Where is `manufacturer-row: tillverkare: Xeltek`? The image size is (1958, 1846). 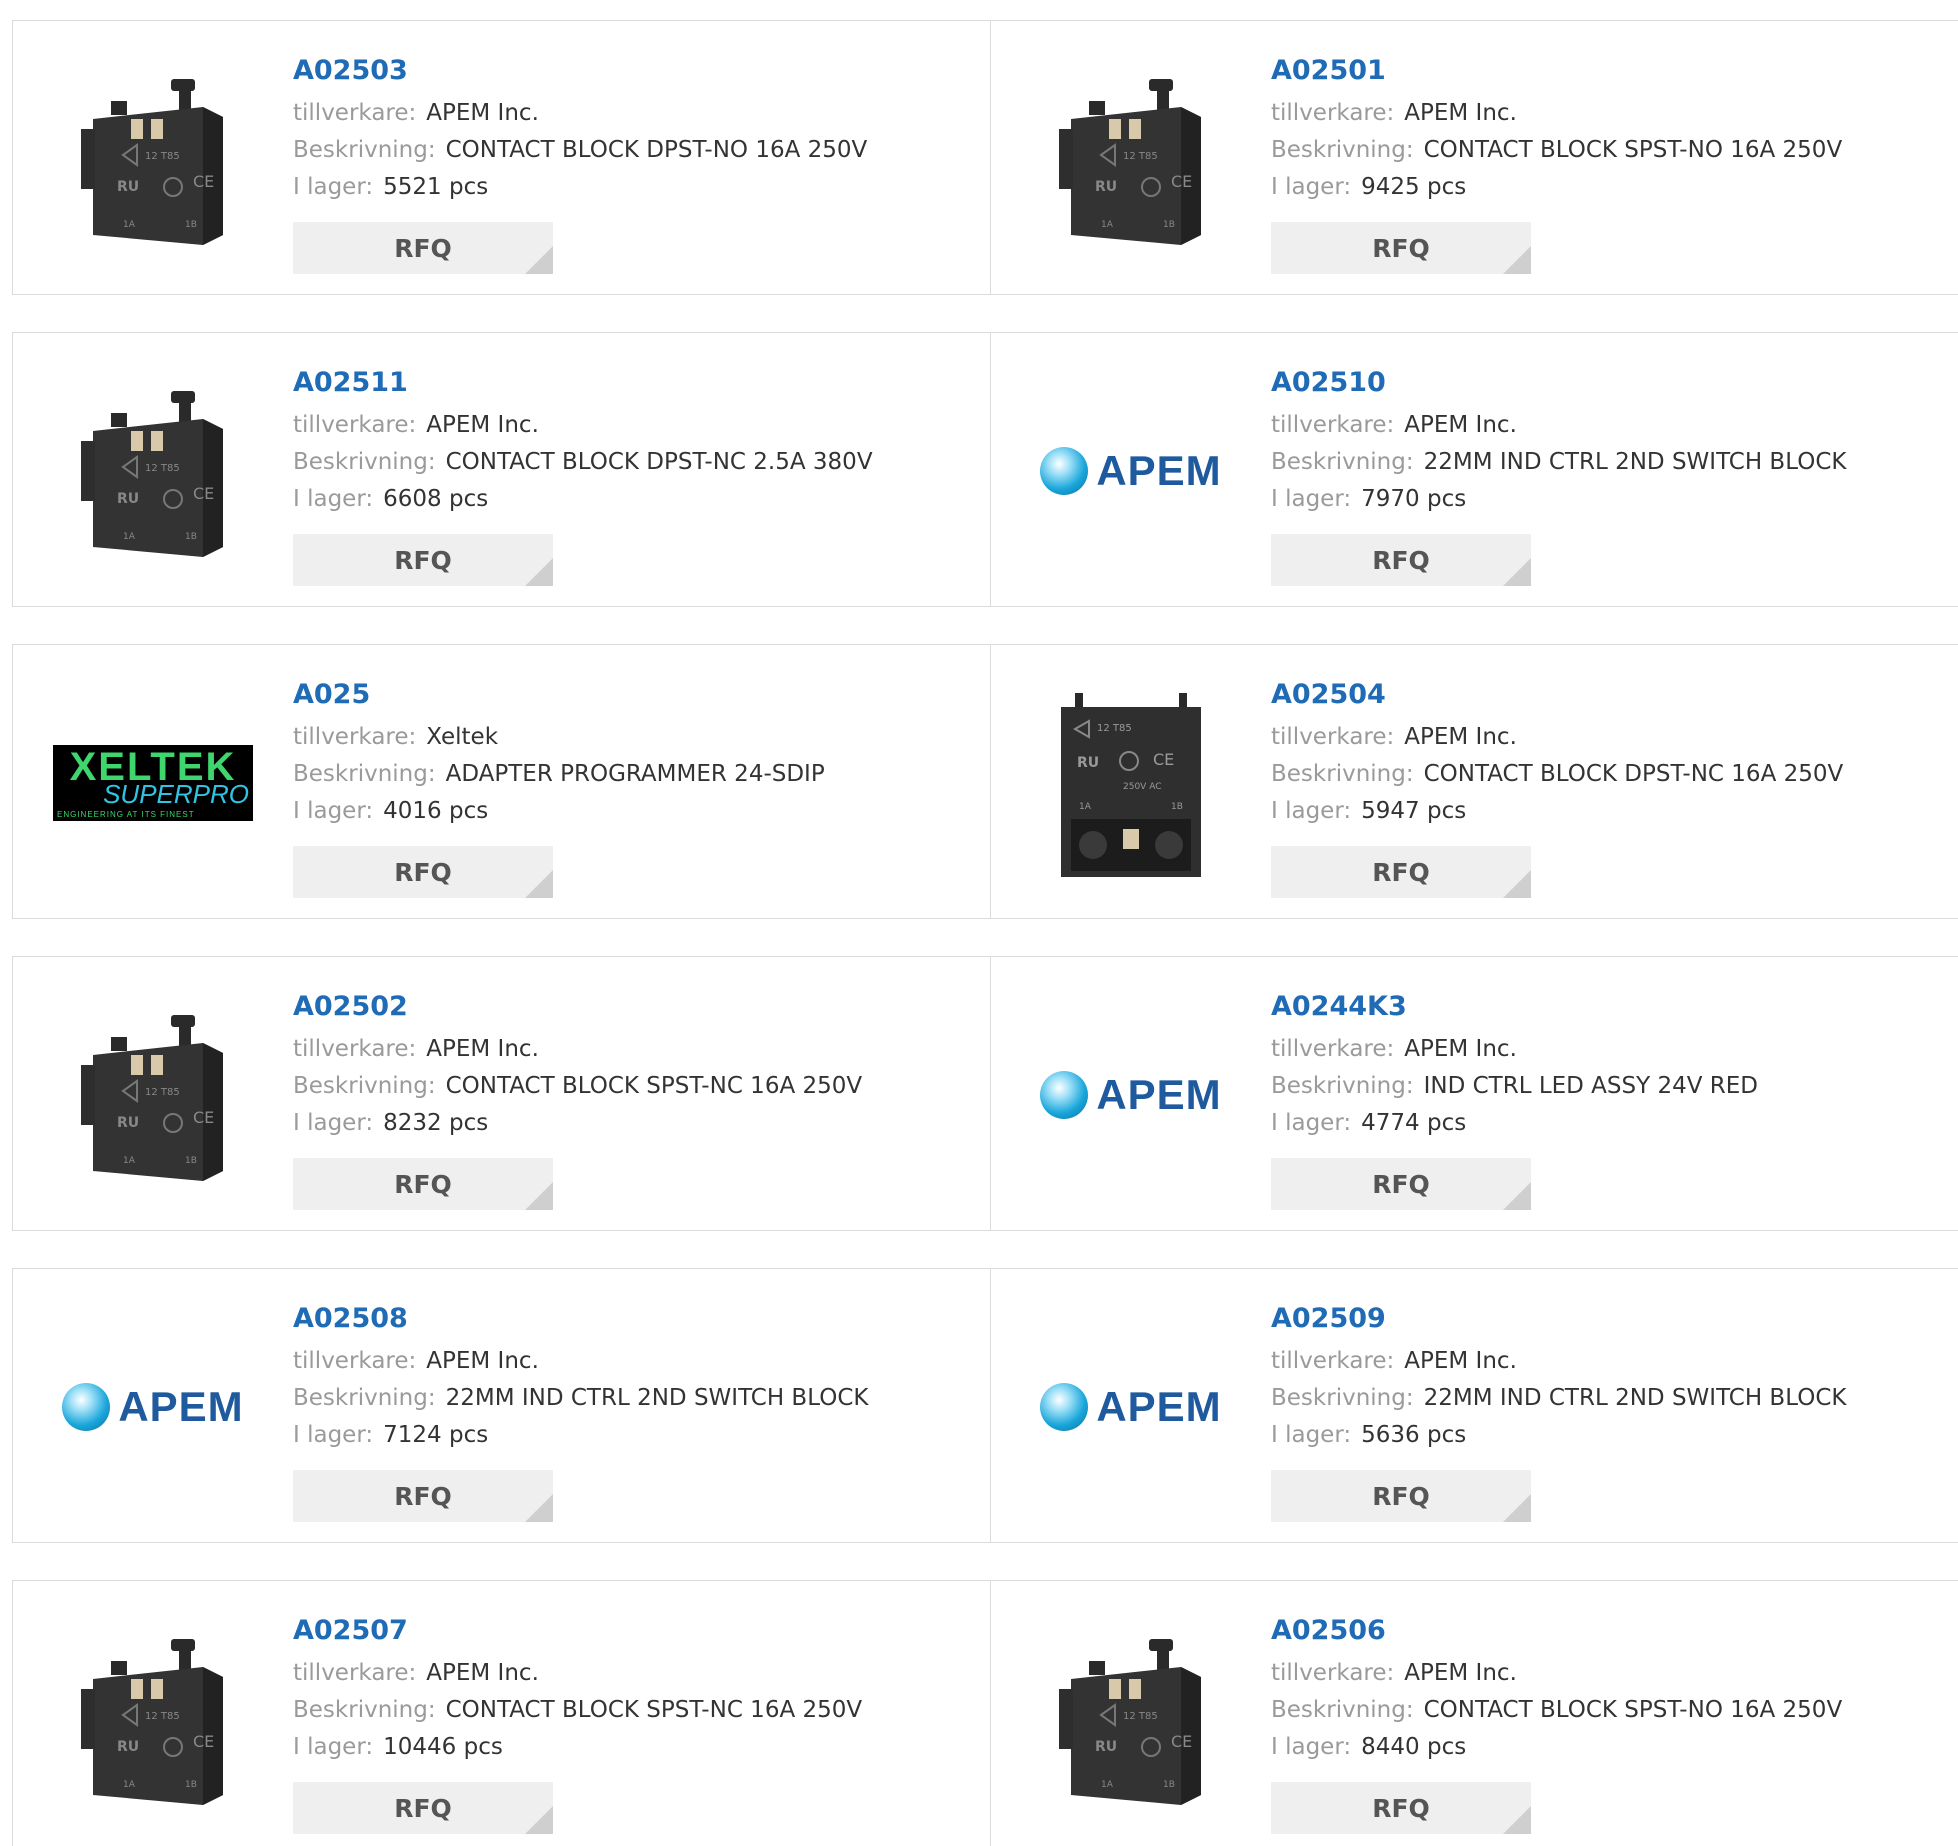 manufacturer-row: tillverkare: Xeltek is located at coordinates (559, 737).